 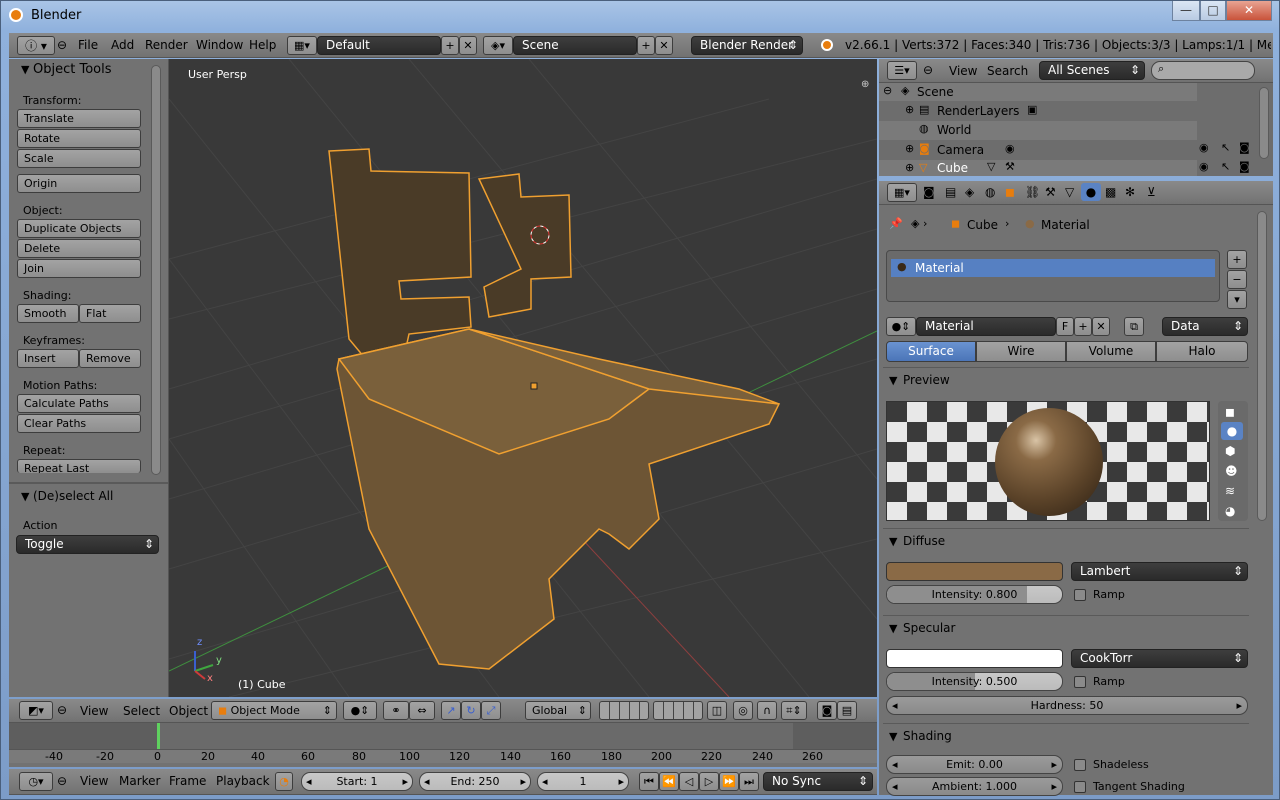 I want to click on tab-volume: Volume, so click(x=1111, y=351).